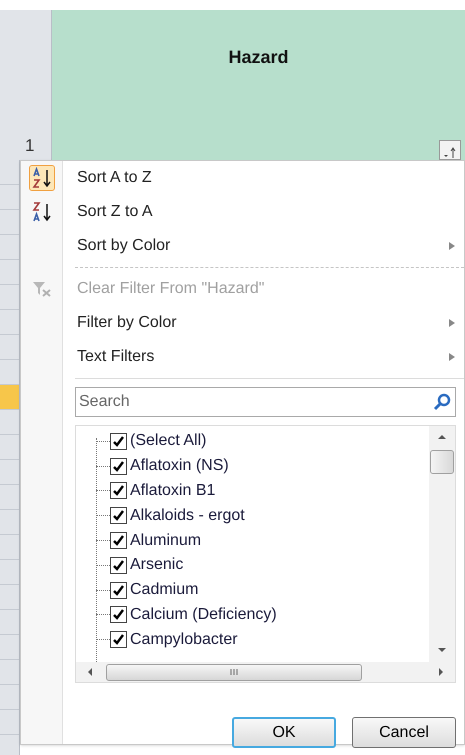  What do you see at coordinates (258, 57) in the screenshot?
I see `column-title: Hazard` at bounding box center [258, 57].